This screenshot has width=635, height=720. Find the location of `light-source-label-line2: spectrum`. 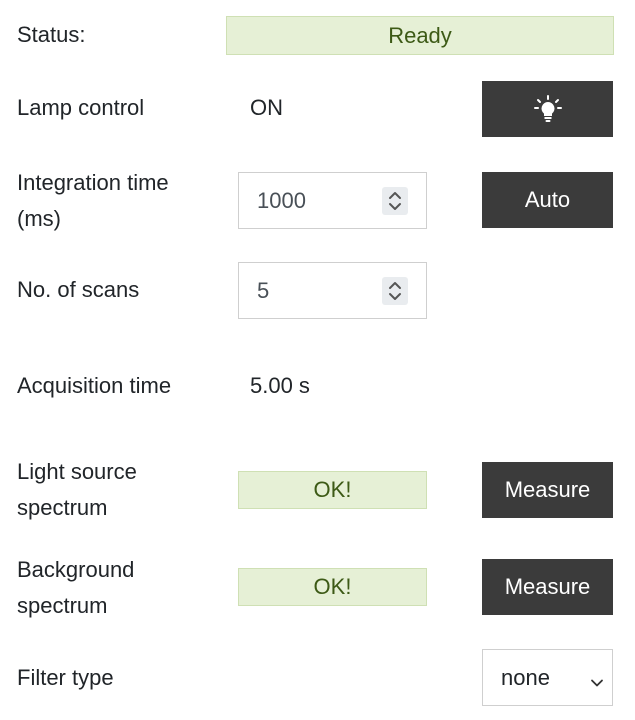

light-source-label-line2: spectrum is located at coordinates (62, 507).